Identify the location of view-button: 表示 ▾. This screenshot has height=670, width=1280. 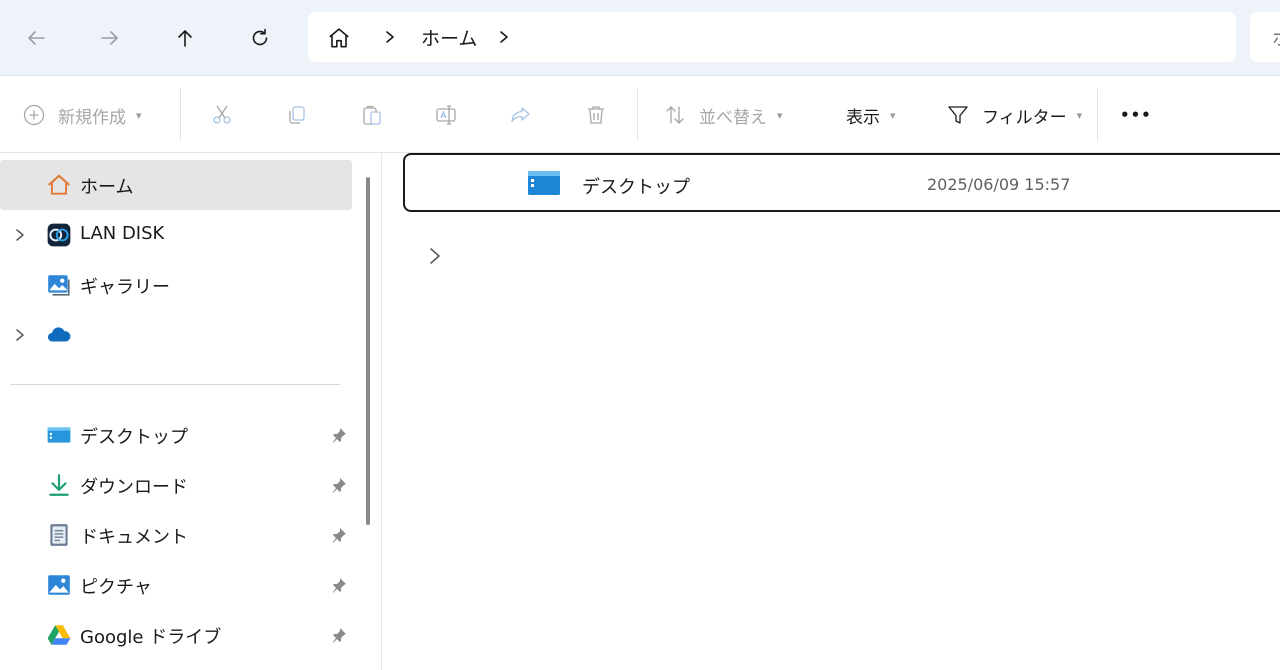
(871, 115).